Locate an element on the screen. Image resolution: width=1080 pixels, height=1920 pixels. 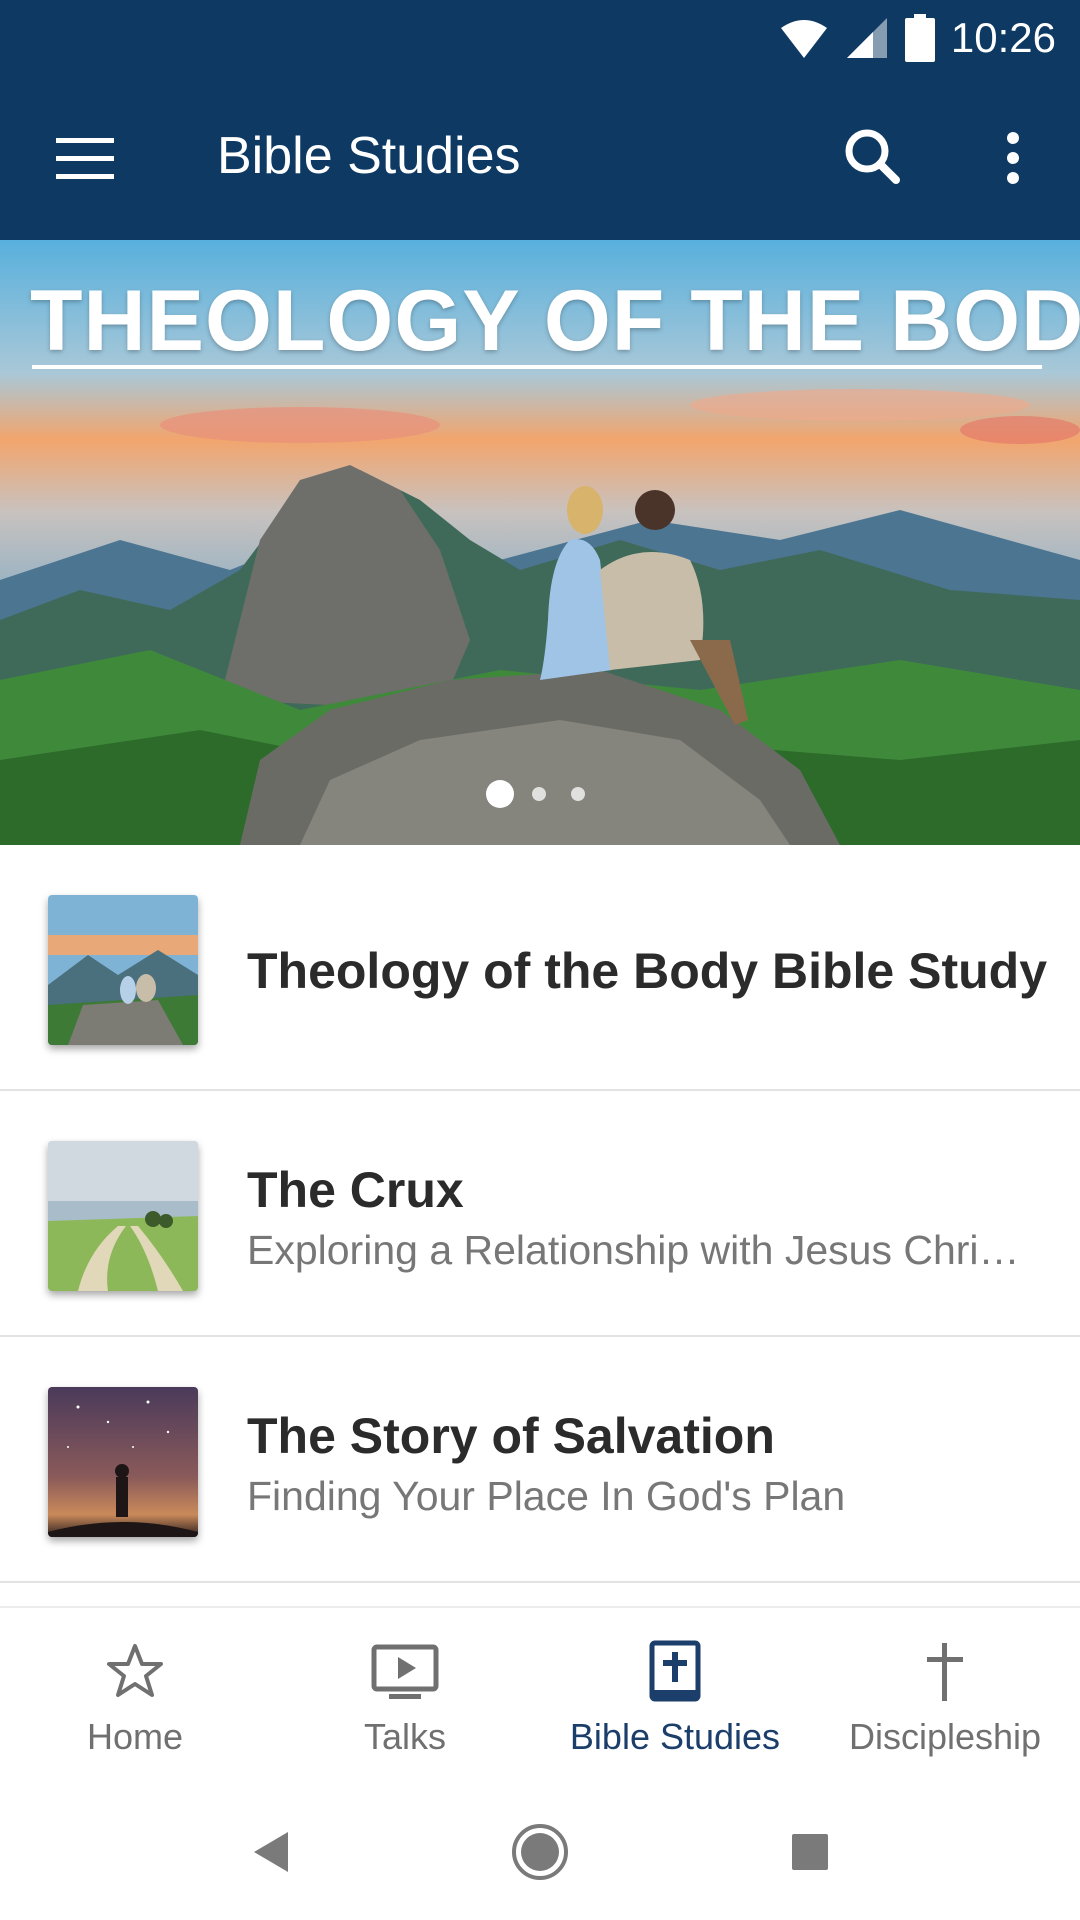
nav-label: Discipleship is located at coordinates (945, 1736).